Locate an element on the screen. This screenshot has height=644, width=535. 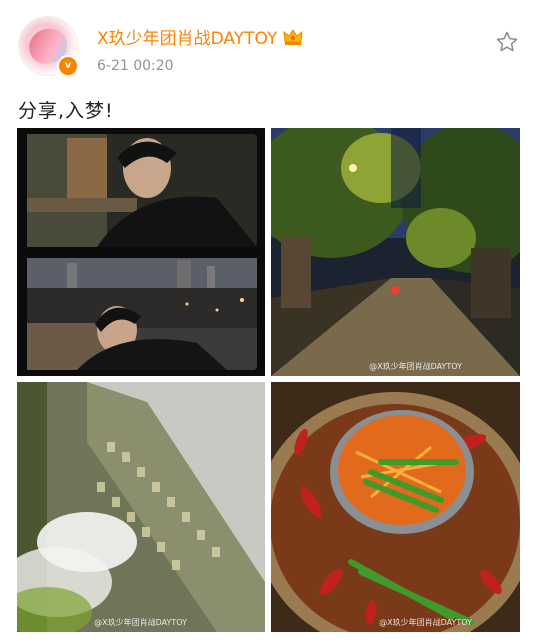
verified-badge-letter: v is located at coordinates (68, 65).